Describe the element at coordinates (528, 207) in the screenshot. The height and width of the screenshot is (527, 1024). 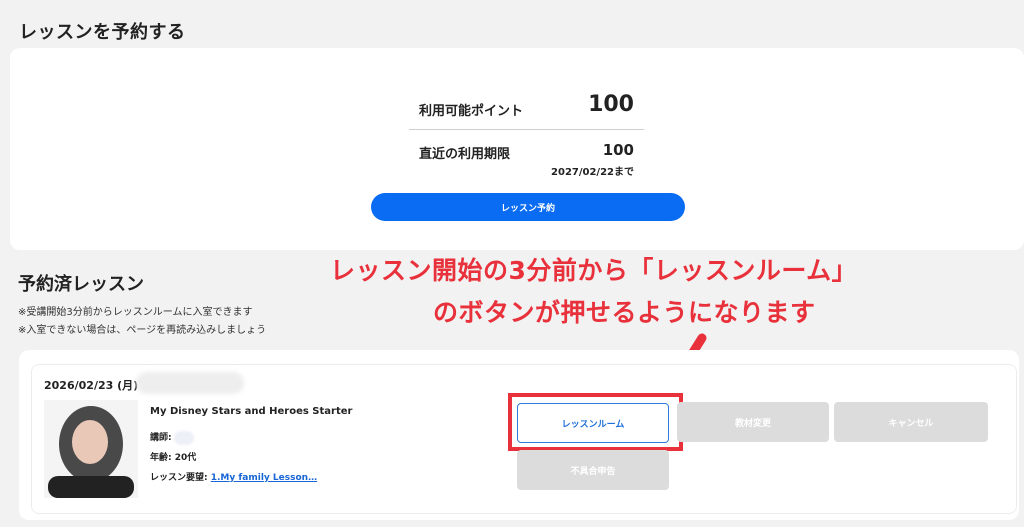
I see `reserve-lesson-button: レッスン予約` at that location.